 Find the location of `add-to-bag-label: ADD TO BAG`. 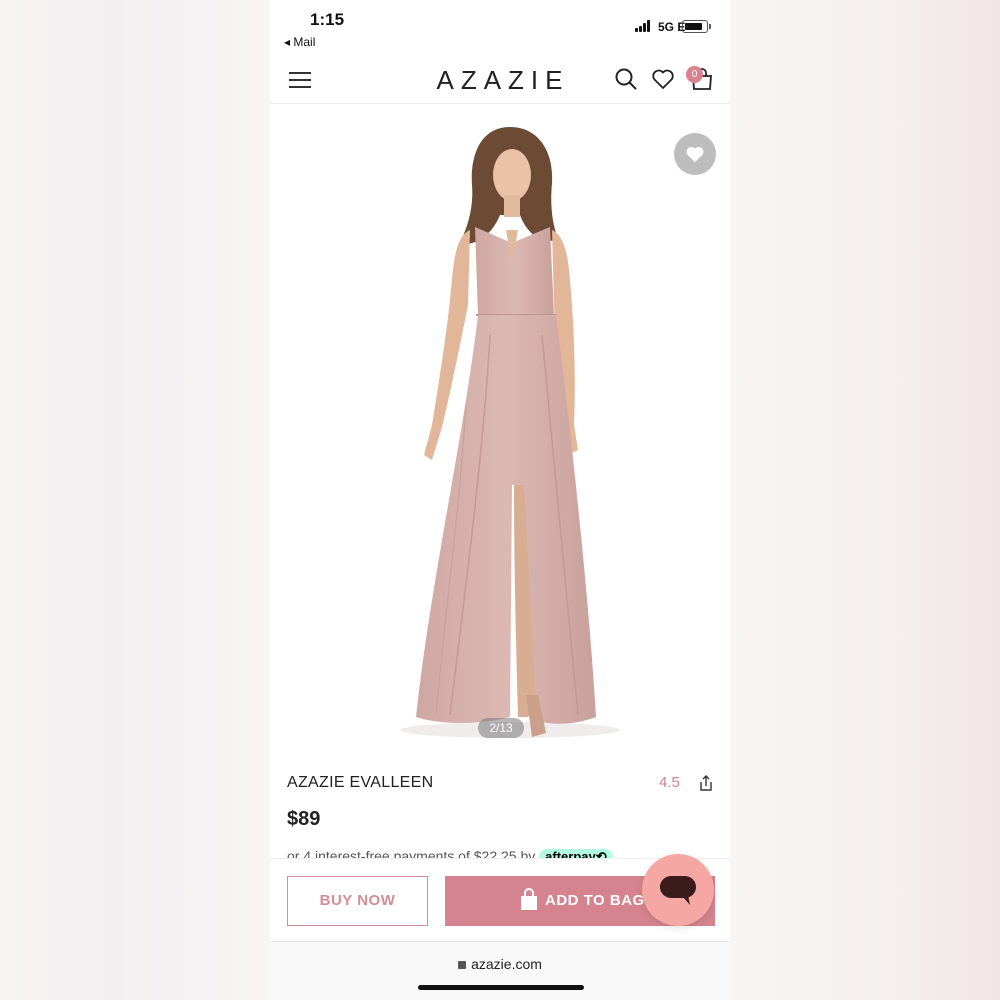

add-to-bag-label: ADD TO BAG is located at coordinates (595, 900).